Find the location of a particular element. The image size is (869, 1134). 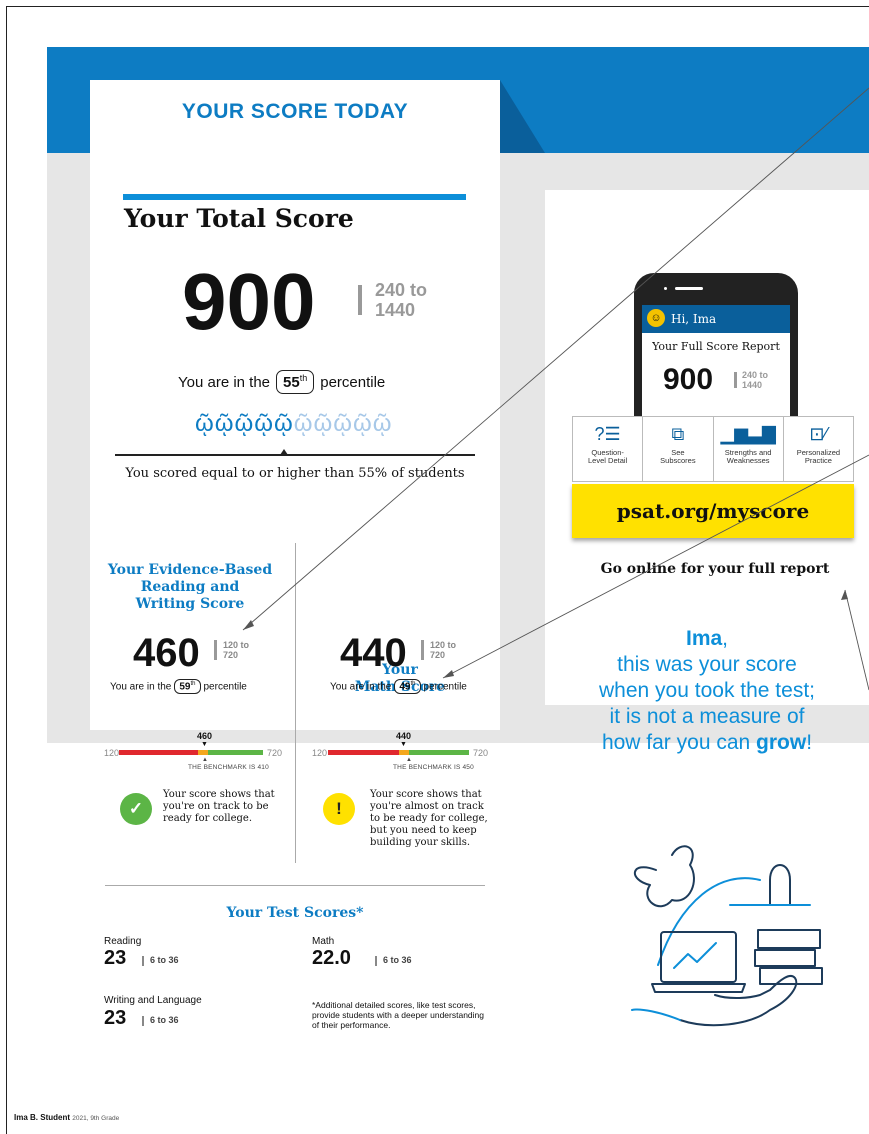

ebrw-score-marker: 460 is located at coordinates (205, 736).